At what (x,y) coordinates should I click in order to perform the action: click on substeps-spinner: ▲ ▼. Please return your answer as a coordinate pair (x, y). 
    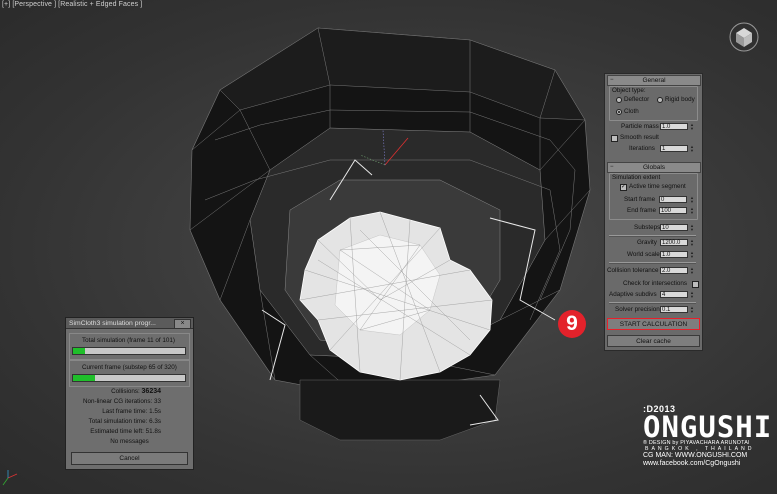
    Looking at the image, I should click on (692, 228).